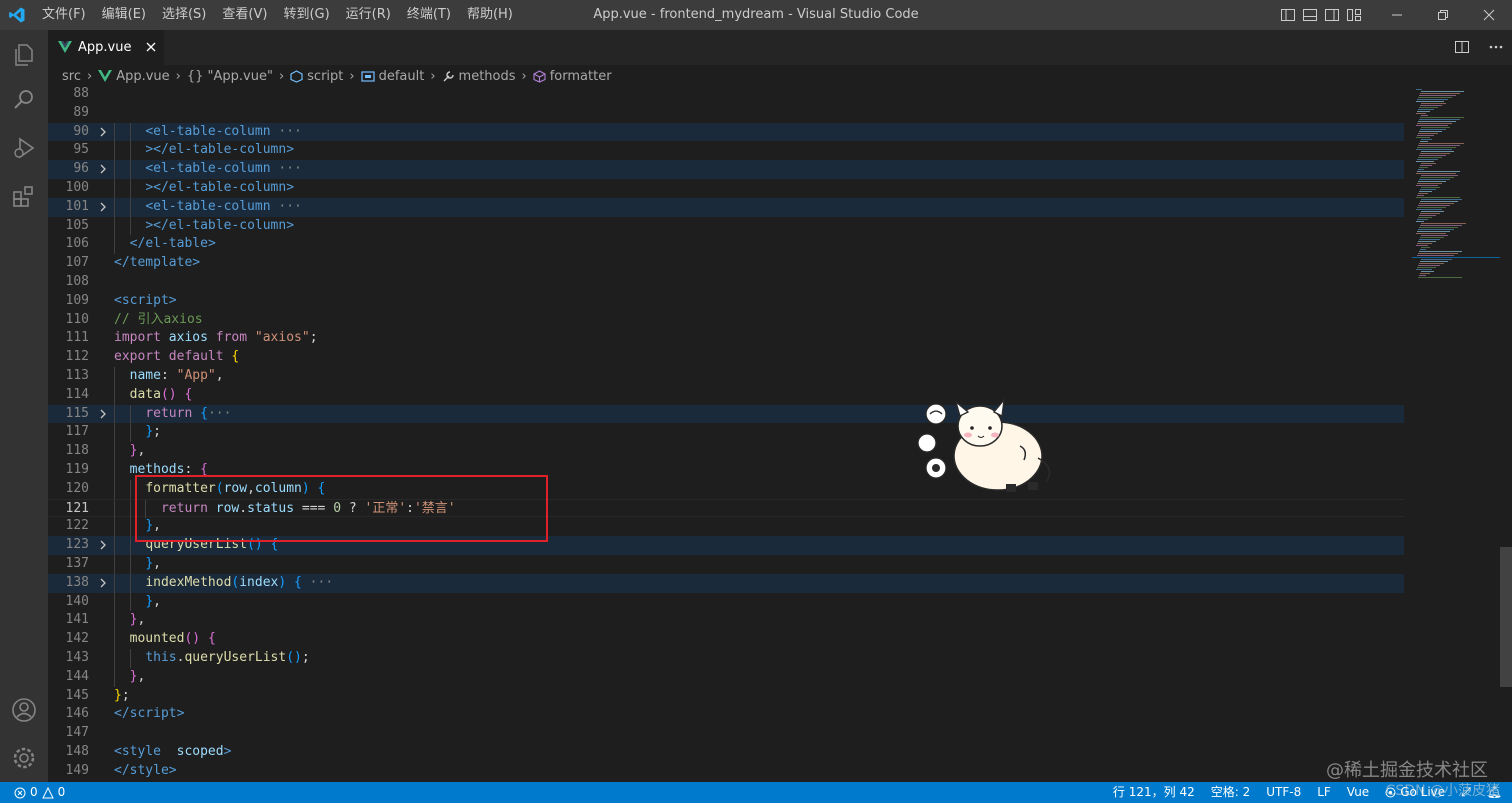 The image size is (1512, 803). What do you see at coordinates (77, 639) in the screenshot?
I see `line-number: 142` at bounding box center [77, 639].